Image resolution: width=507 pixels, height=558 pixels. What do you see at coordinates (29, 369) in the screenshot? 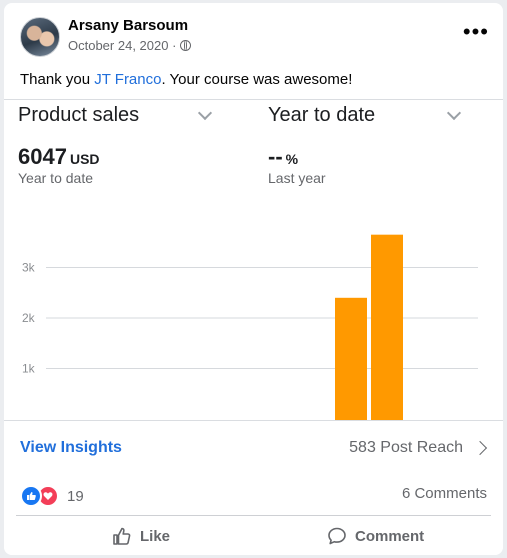
I see `y-tick-label: 1k` at bounding box center [29, 369].